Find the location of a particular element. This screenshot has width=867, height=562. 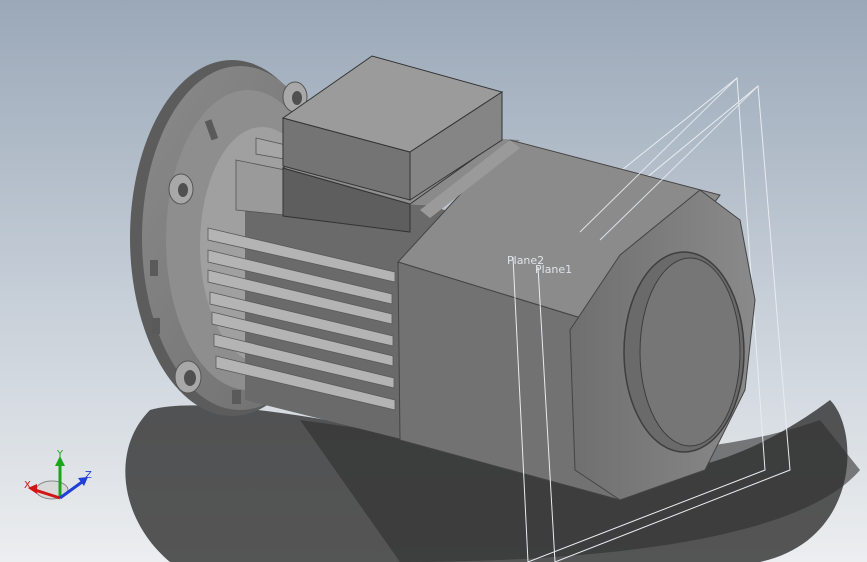

bolt-hole-left is located at coordinates (181, 189).